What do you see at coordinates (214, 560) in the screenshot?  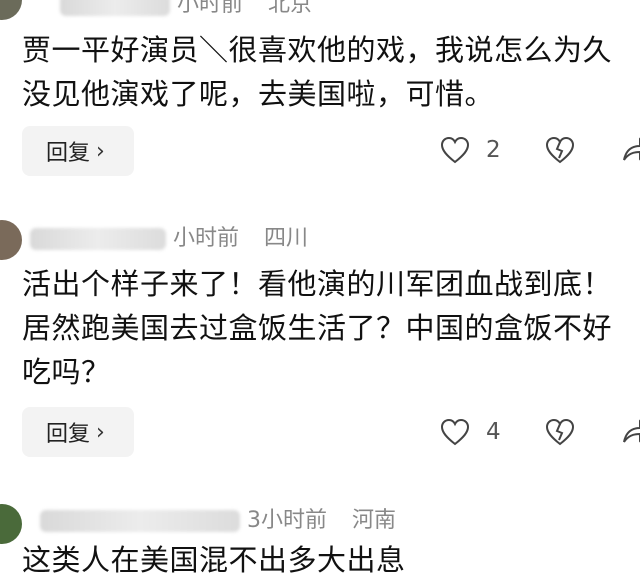 I see `comment-text: 这类人在美国混不出多大出息` at bounding box center [214, 560].